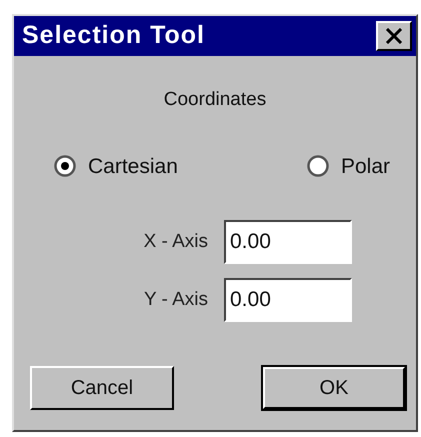 This screenshot has width=421, height=437. Describe the element at coordinates (348, 166) in the screenshot. I see `radio-option: Polar` at that location.